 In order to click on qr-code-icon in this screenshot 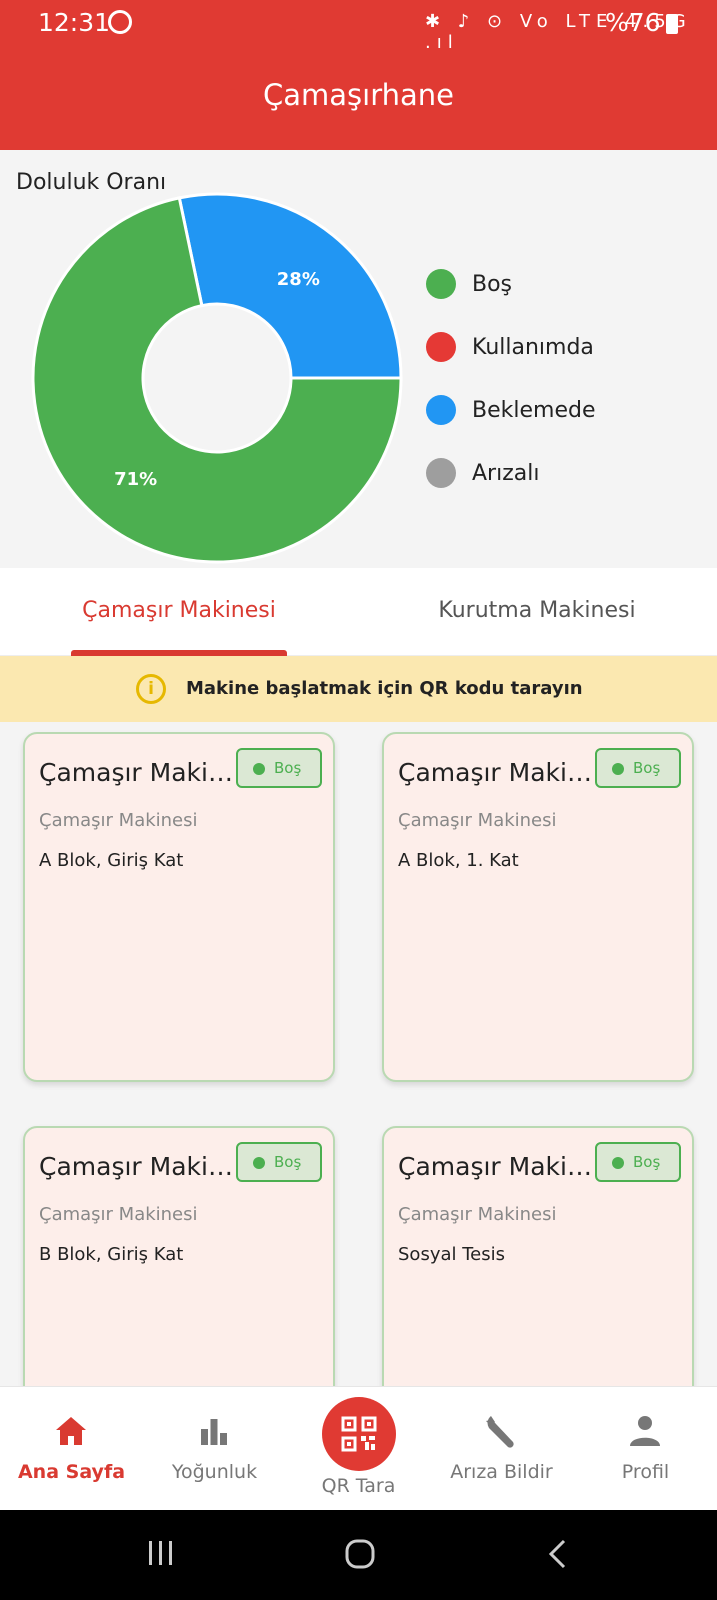, I will do `click(359, 1434)`.